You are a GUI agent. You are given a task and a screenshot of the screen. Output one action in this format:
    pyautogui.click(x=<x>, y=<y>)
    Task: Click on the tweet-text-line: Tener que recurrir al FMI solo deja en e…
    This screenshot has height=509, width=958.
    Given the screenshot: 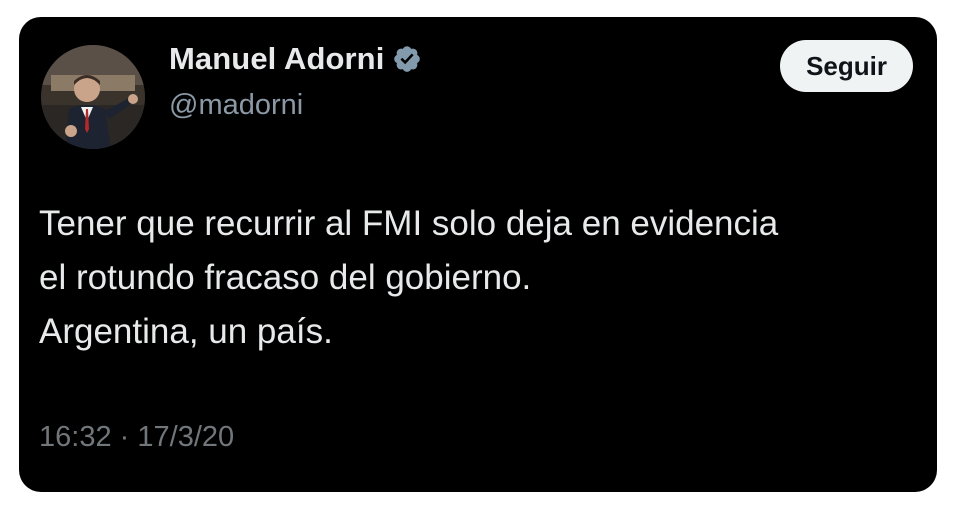 What is the action you would take?
    pyautogui.click(x=409, y=223)
    